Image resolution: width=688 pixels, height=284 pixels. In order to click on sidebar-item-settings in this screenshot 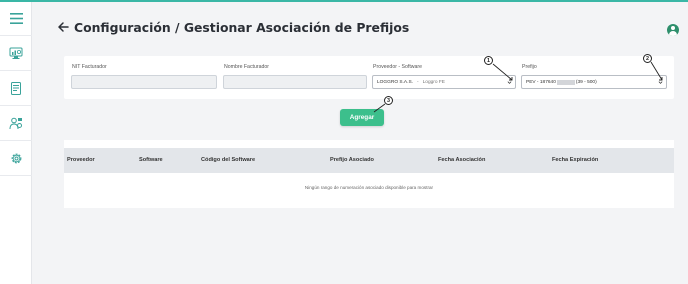, I will do `click(16, 159)`.